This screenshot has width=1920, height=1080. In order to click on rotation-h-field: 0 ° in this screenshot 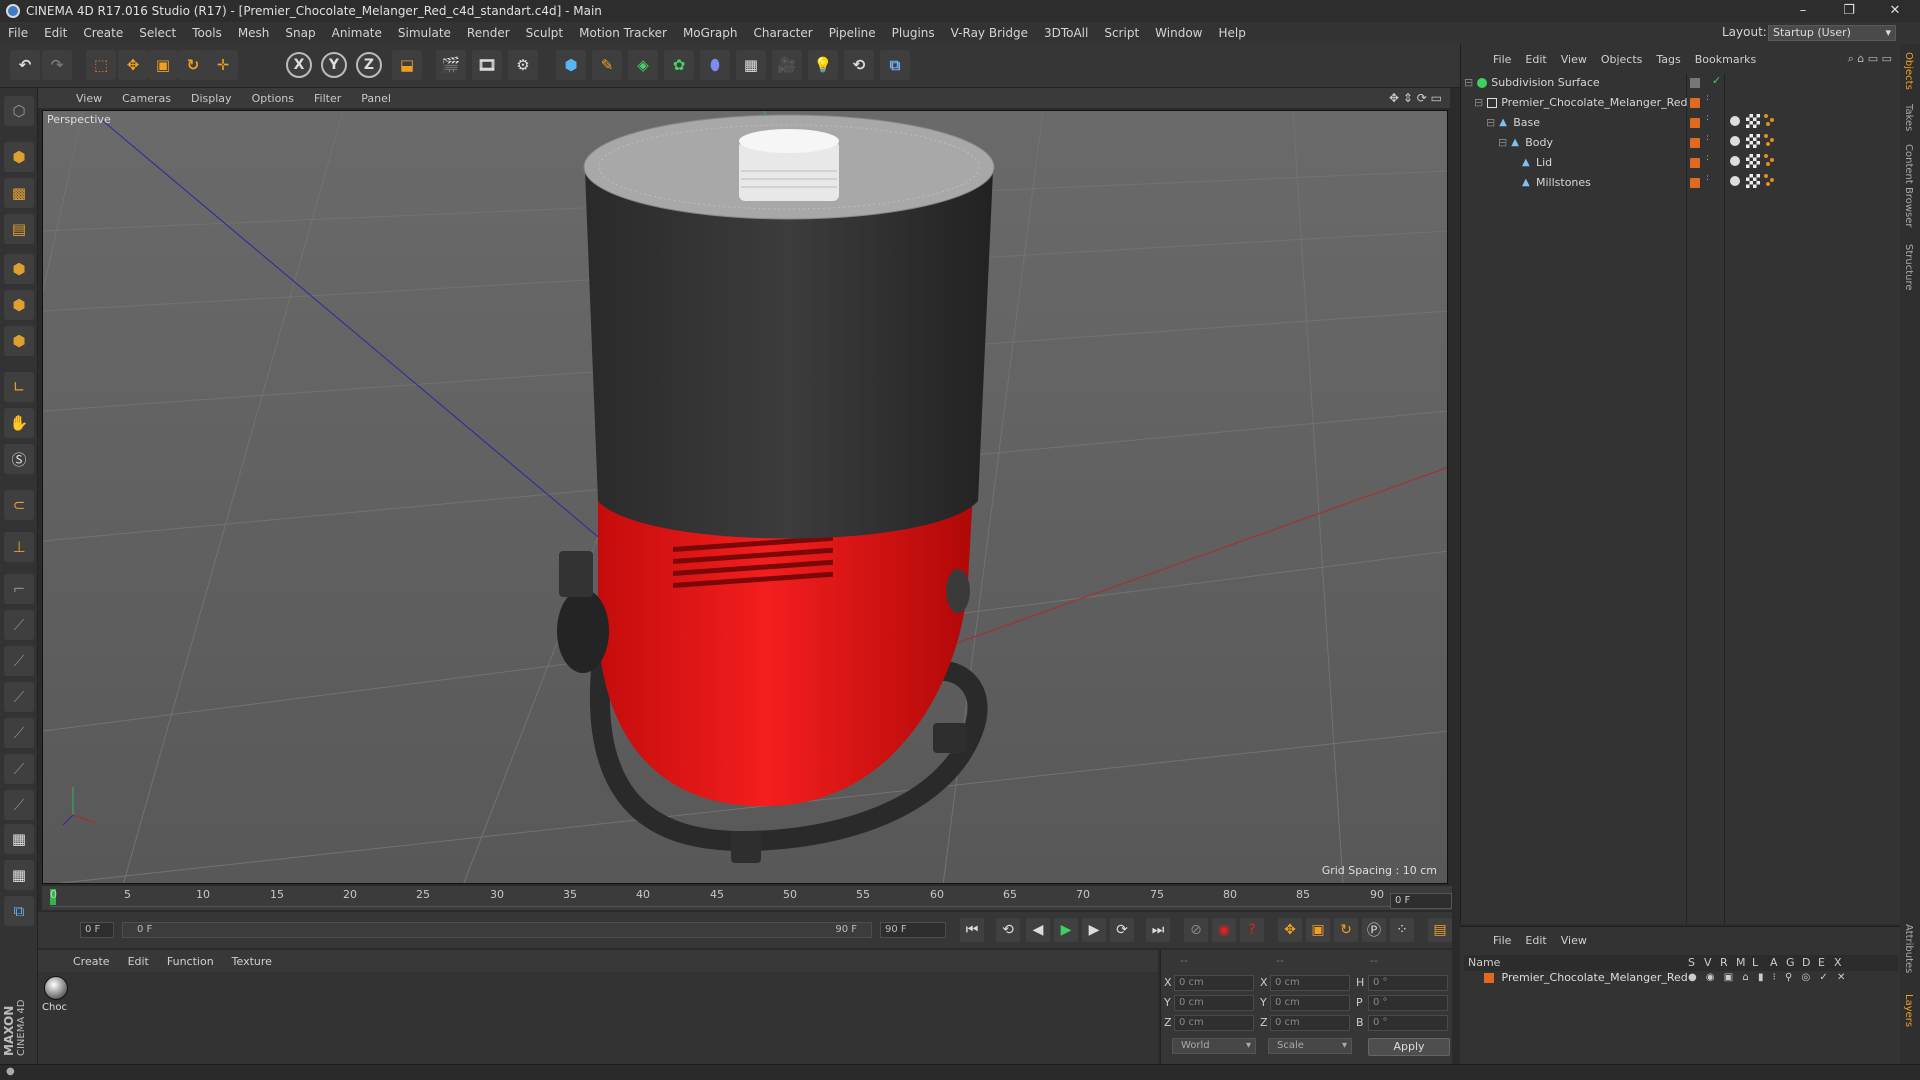, I will do `click(1408, 983)`.